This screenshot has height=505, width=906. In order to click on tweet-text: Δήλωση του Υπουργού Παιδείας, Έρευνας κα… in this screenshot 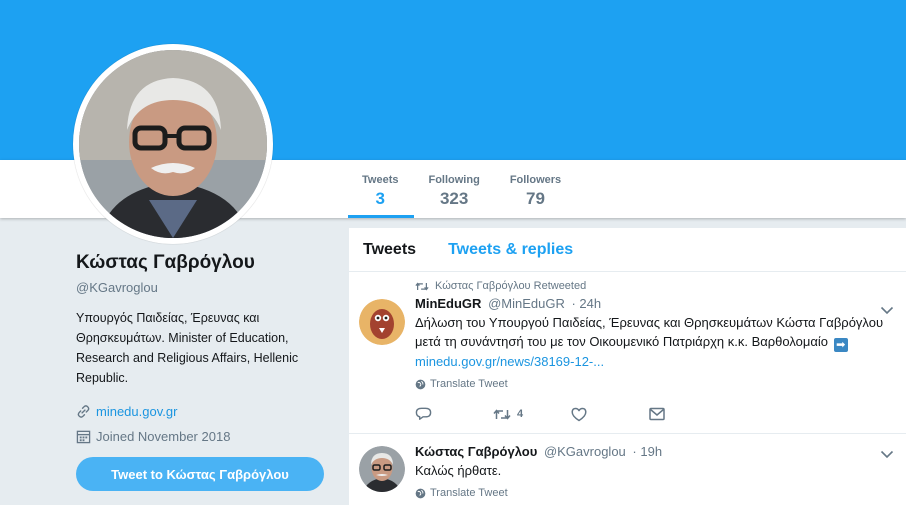, I will do `click(653, 342)`.